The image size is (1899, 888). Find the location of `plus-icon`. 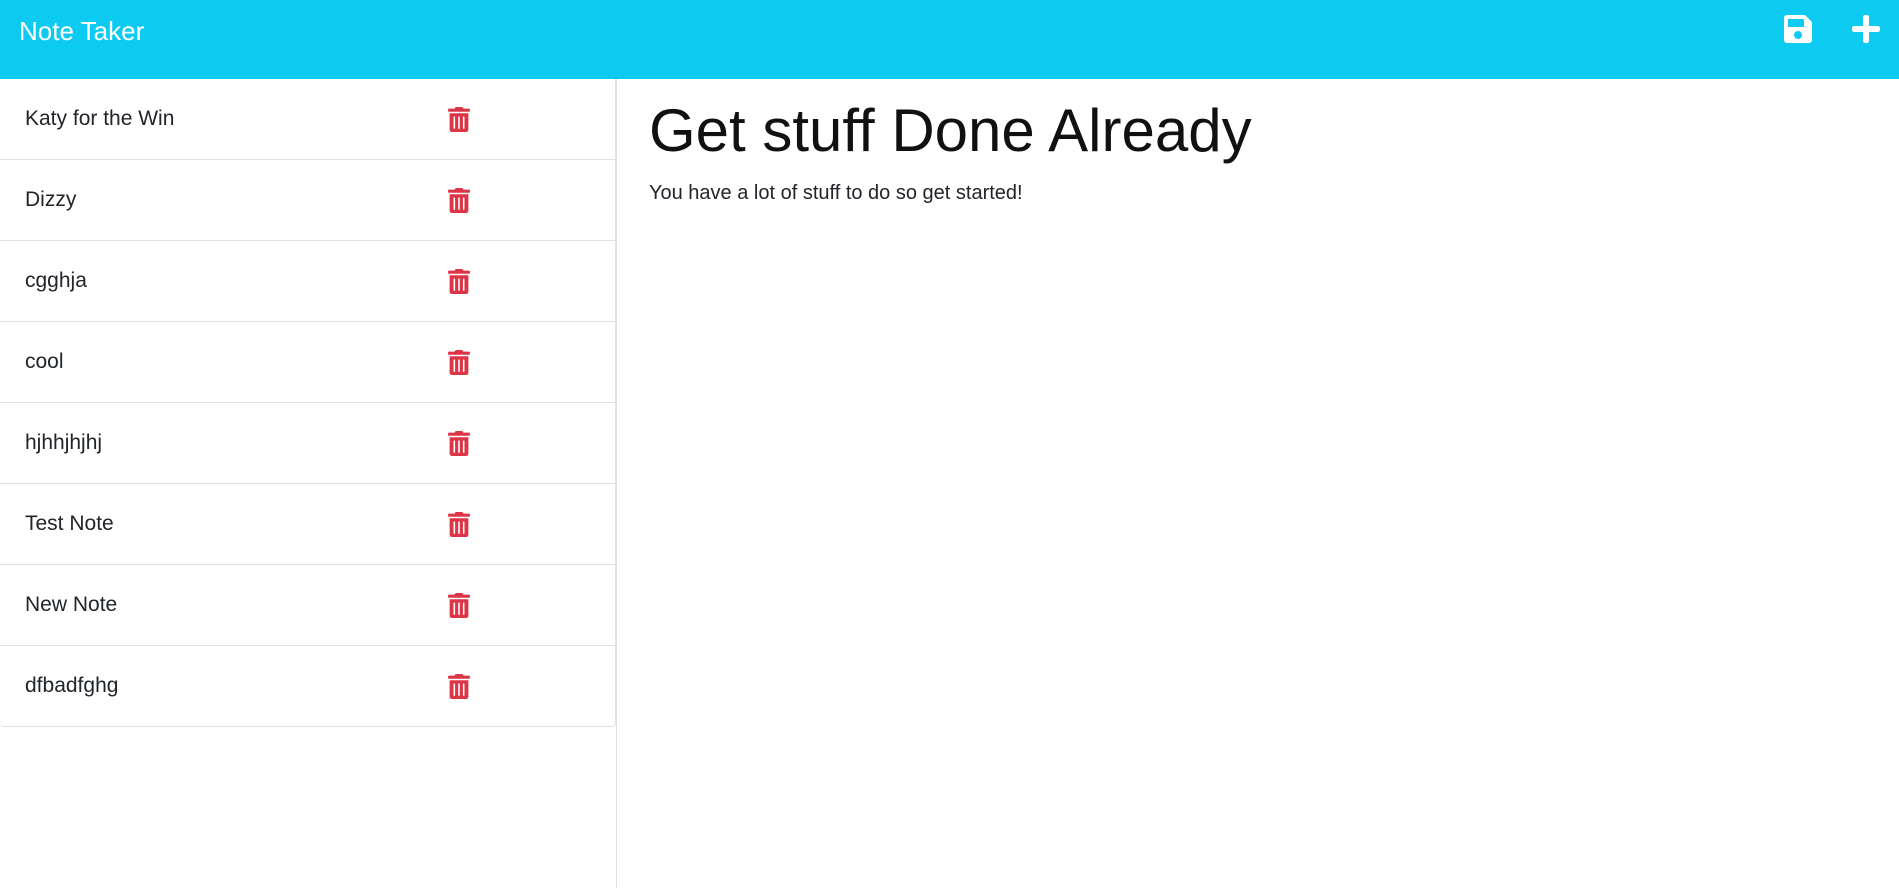

plus-icon is located at coordinates (1866, 29).